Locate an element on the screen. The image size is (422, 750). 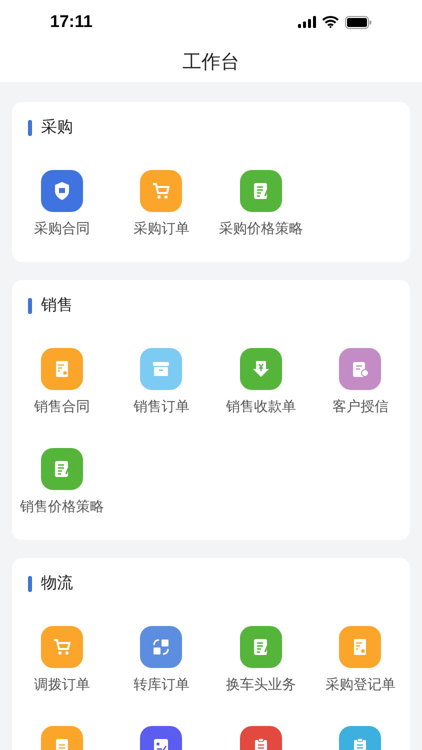
page-title: 工作台 is located at coordinates (211, 62).